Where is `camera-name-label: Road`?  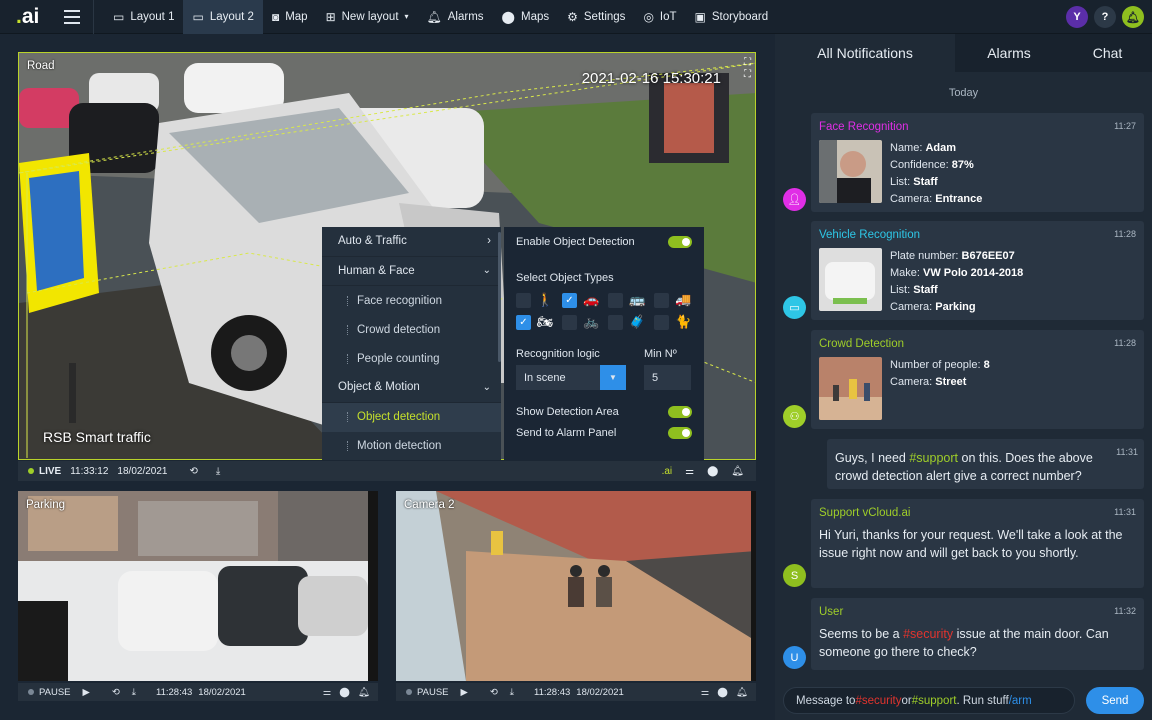
camera-name-label: Road is located at coordinates (41, 66).